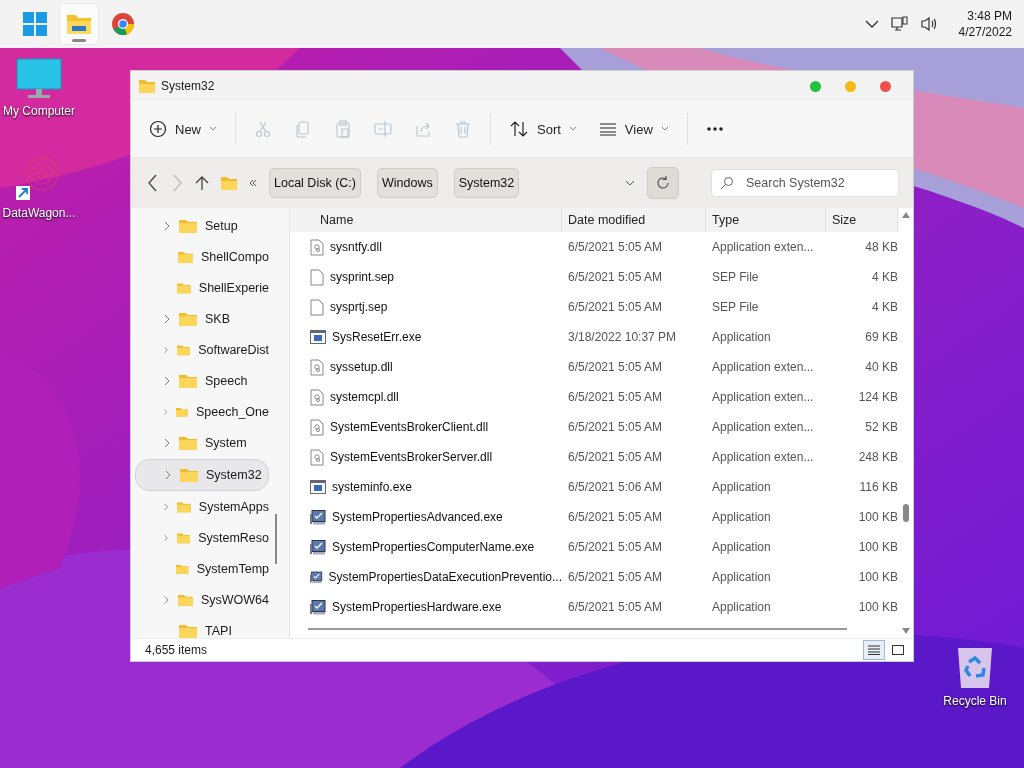 This screenshot has height=768, width=1024. Describe the element at coordinates (253, 183) in the screenshot. I see `overflow-chevrons-icon` at that location.